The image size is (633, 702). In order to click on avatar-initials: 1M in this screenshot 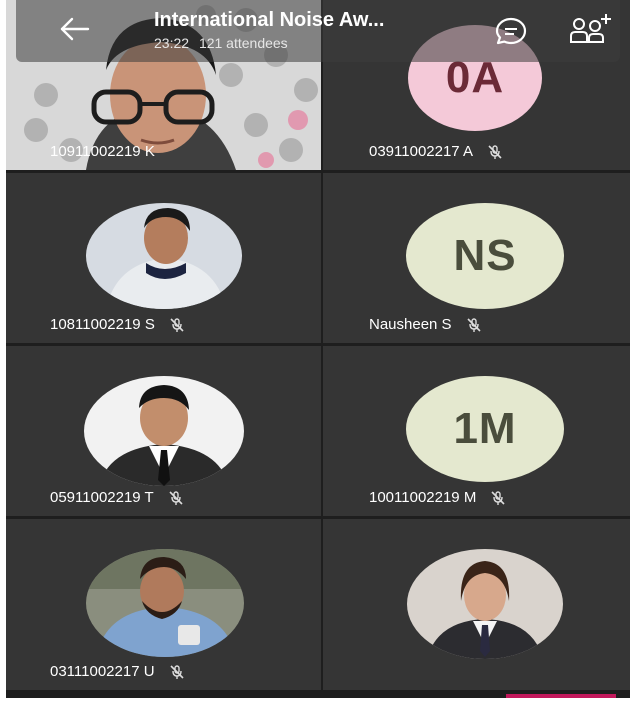, I will do `click(485, 428)`.